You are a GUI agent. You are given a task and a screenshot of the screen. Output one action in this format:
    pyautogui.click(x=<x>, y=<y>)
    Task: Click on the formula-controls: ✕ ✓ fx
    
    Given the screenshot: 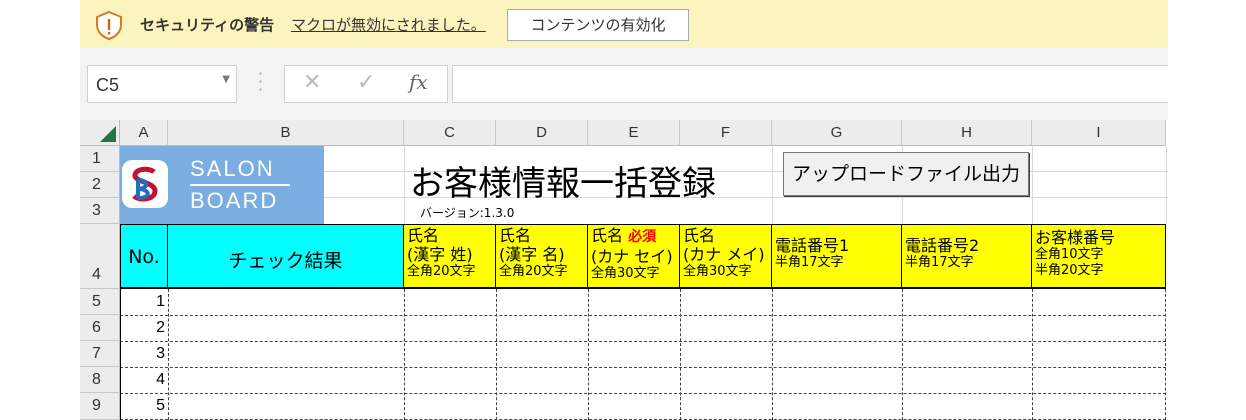 What is the action you would take?
    pyautogui.click(x=366, y=84)
    